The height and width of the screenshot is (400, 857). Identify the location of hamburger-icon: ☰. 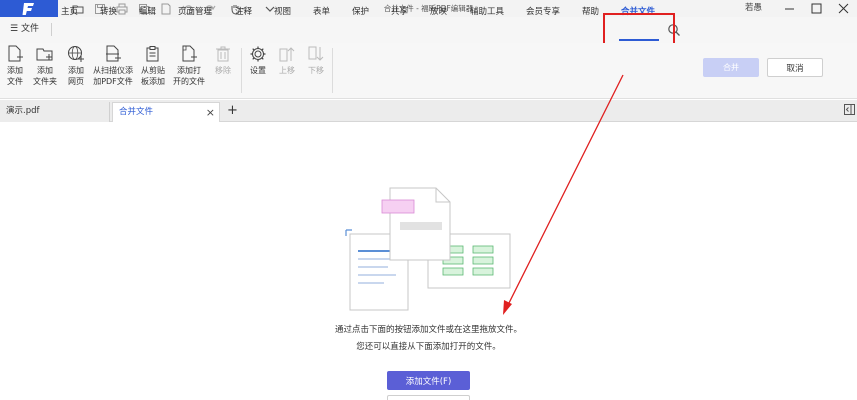
(14, 29).